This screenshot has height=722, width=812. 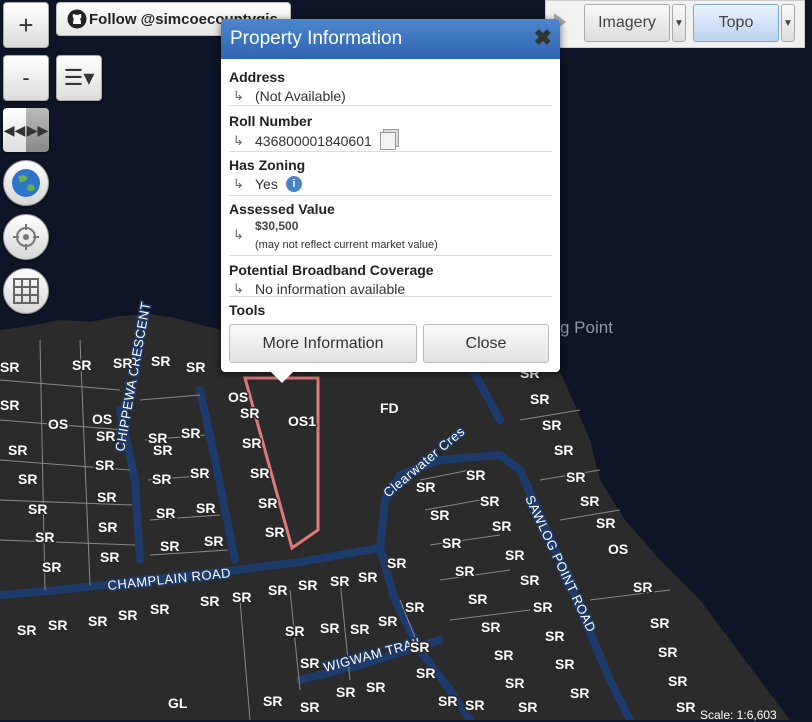 I want to click on topo-button: Topo, so click(x=736, y=23).